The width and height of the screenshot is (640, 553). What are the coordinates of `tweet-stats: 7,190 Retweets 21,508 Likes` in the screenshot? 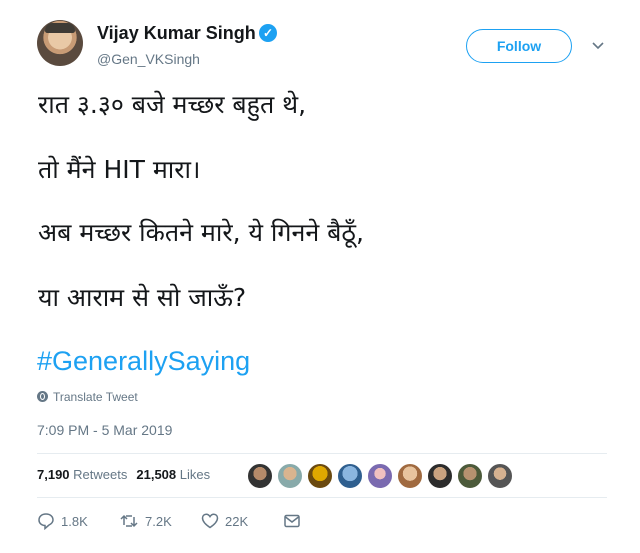 It's located at (123, 474).